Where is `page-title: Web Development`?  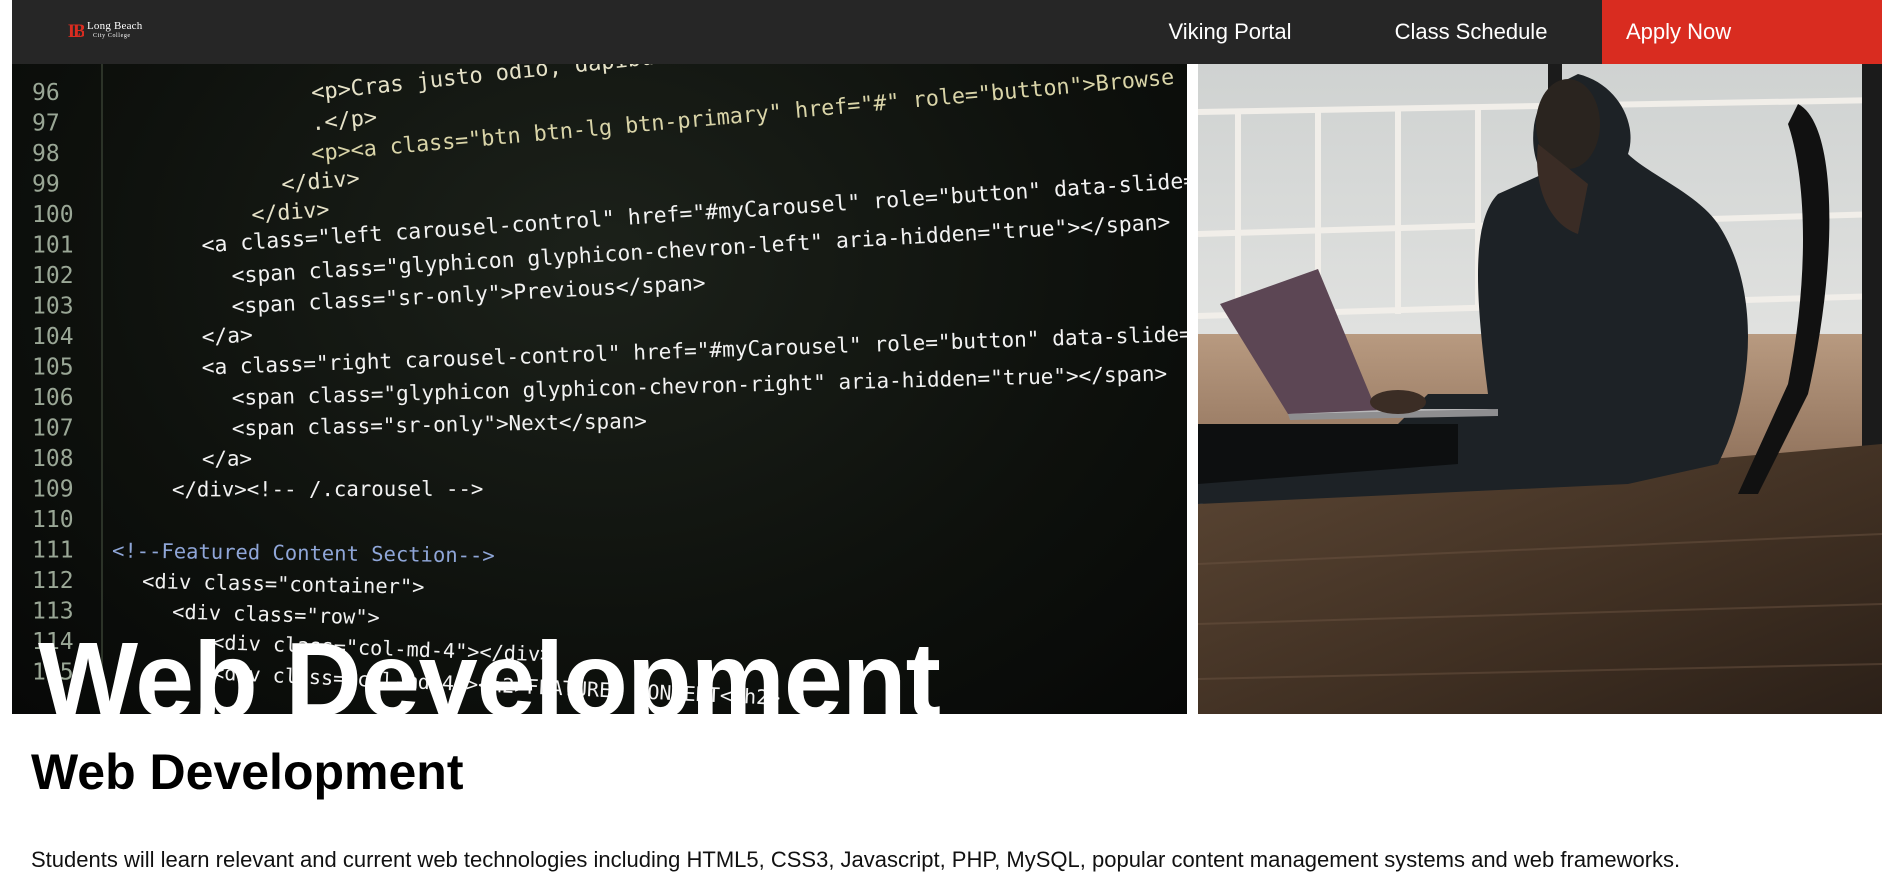 page-title: Web Development is located at coordinates (247, 772).